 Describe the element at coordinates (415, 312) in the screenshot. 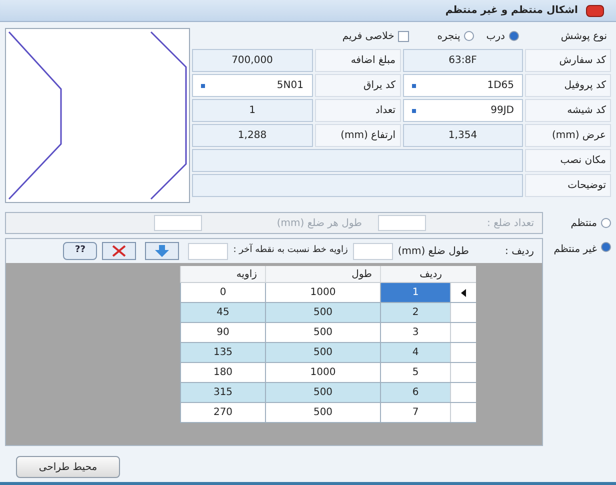

I see `table-cell: 2` at that location.